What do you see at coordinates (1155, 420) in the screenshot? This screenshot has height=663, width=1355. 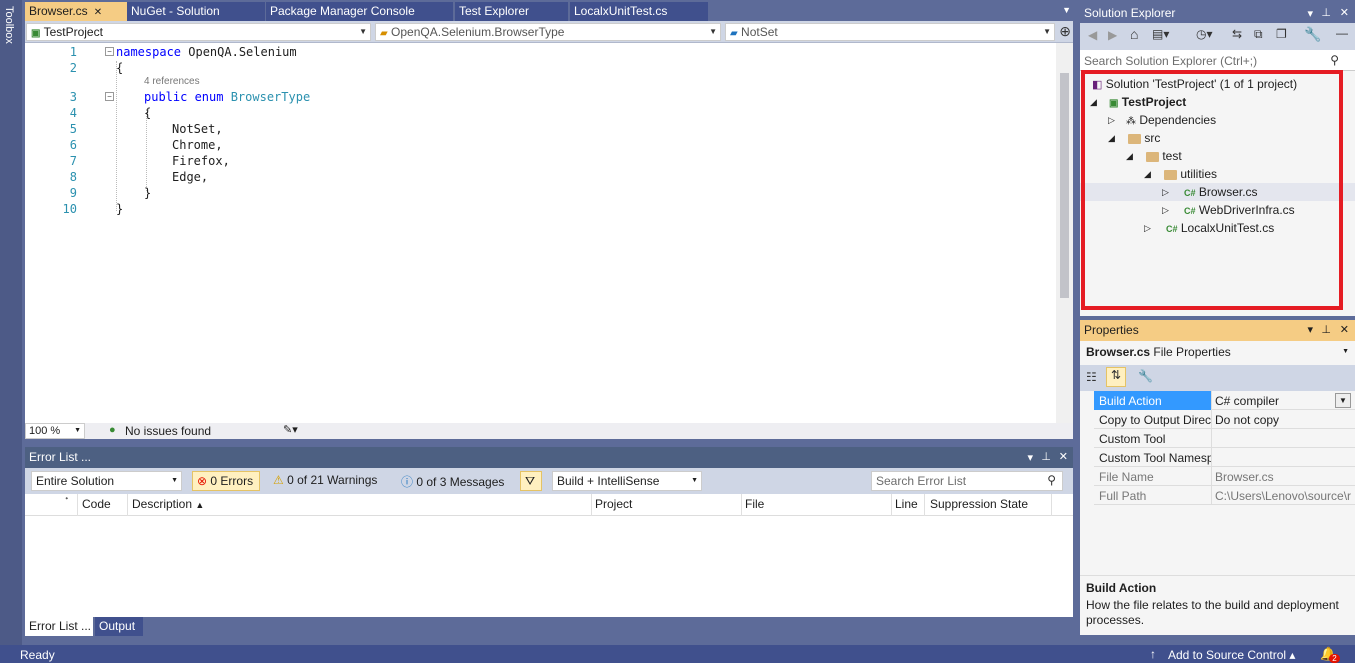 I see `property-name: Copy to Output Directory` at bounding box center [1155, 420].